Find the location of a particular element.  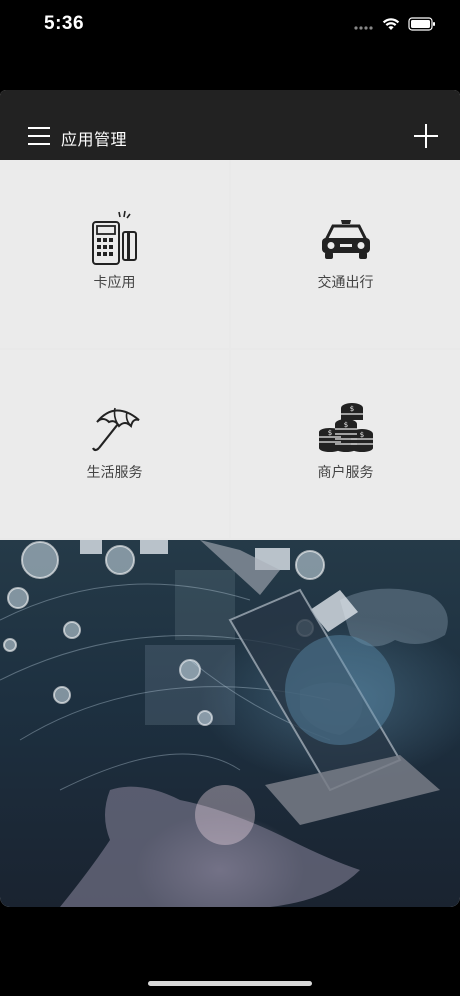

tile-label: 商户服务 is located at coordinates (345, 473).